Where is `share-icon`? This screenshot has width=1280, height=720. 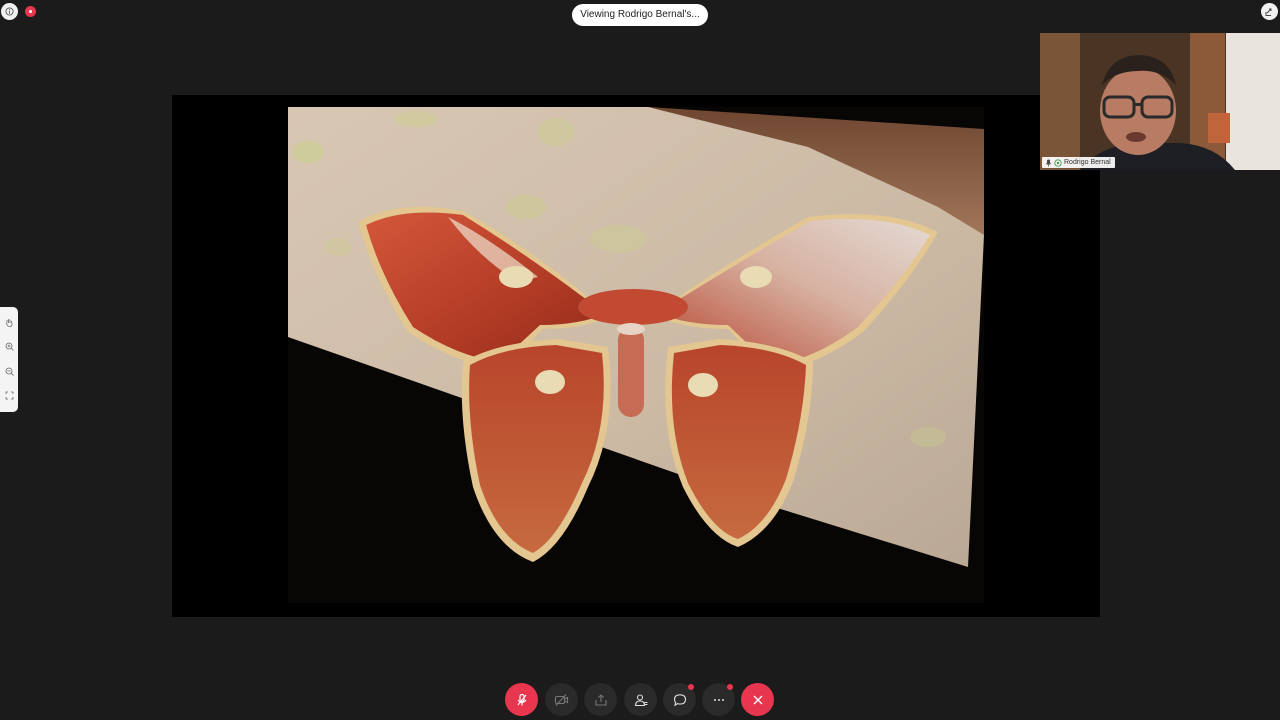
share-icon is located at coordinates (600, 699).